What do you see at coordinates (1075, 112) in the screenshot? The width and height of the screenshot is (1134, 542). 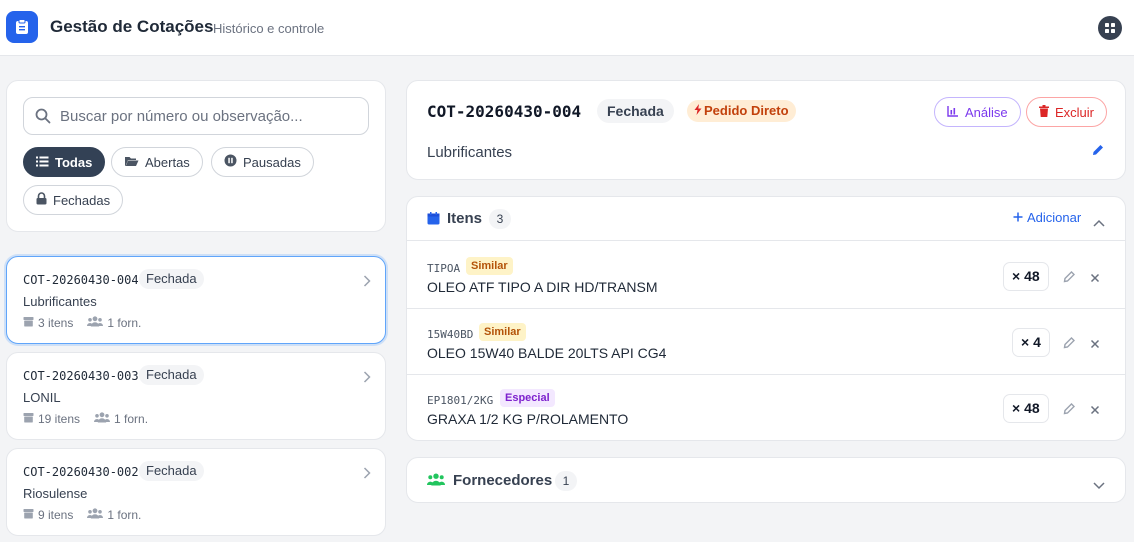 I see `excluir-label: Excluir` at bounding box center [1075, 112].